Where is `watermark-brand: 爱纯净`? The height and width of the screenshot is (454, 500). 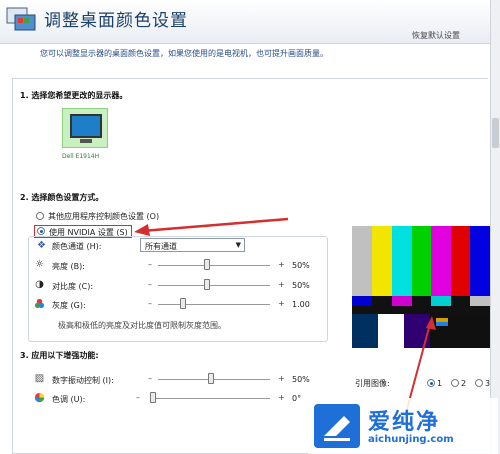 watermark-brand: 爱纯净 is located at coordinates (404, 422).